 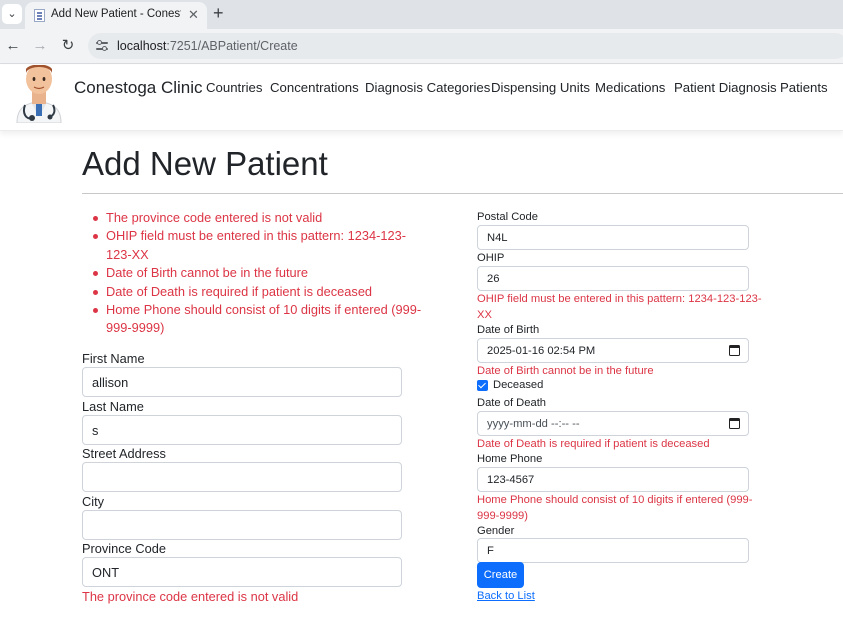 What do you see at coordinates (242, 572) in the screenshot?
I see `province-code-input: ONT` at bounding box center [242, 572].